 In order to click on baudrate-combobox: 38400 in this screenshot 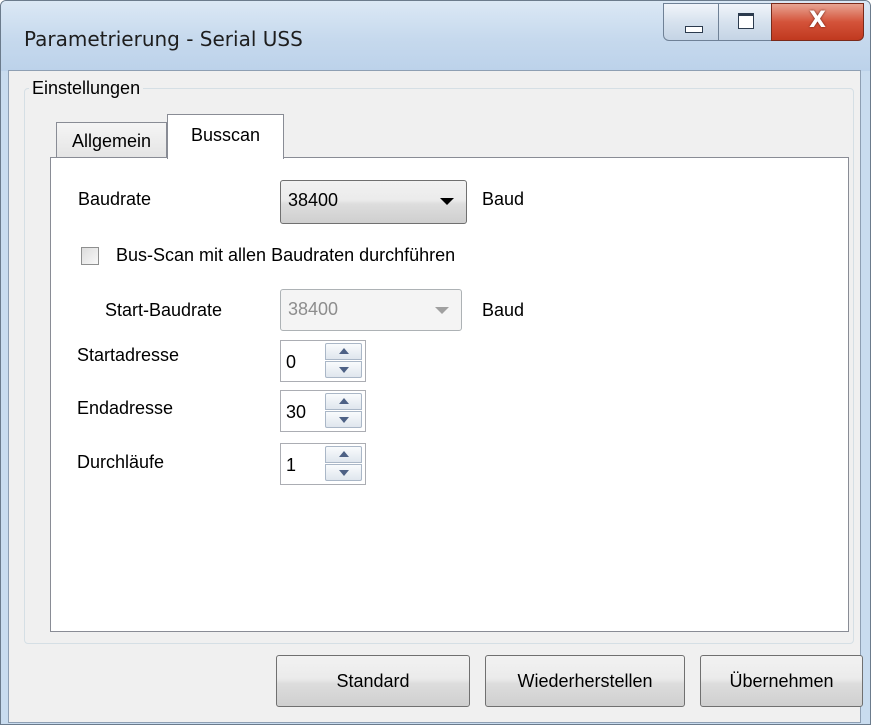, I will do `click(373, 202)`.